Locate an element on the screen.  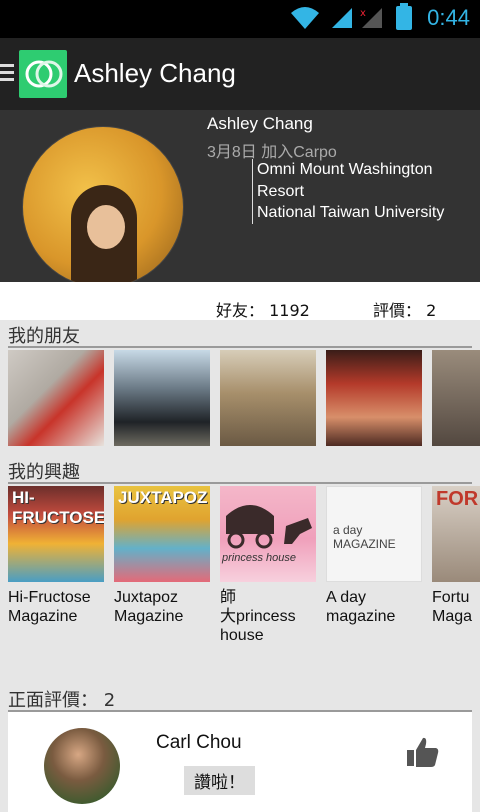
stats-bar: 好友： 1192 評價： 2 is located at coordinates (240, 301).